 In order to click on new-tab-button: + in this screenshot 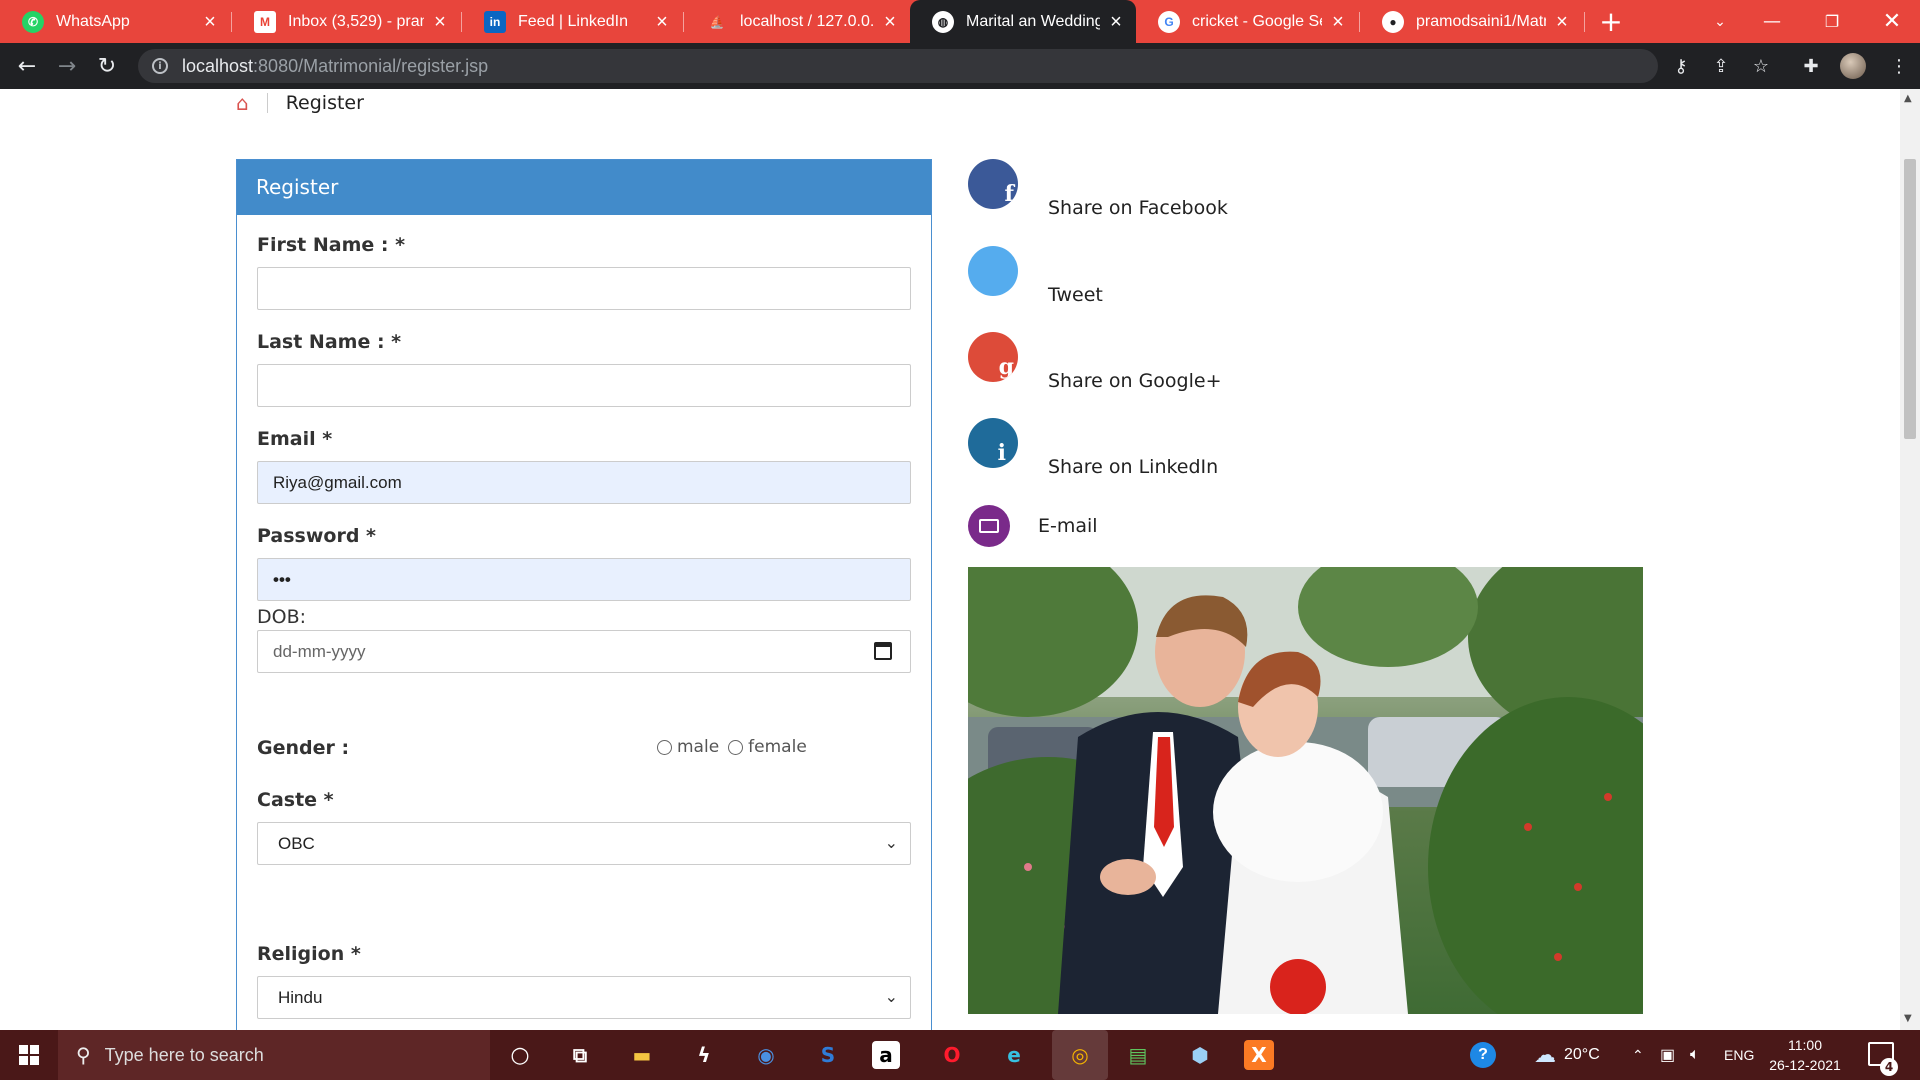, I will do `click(1611, 21)`.